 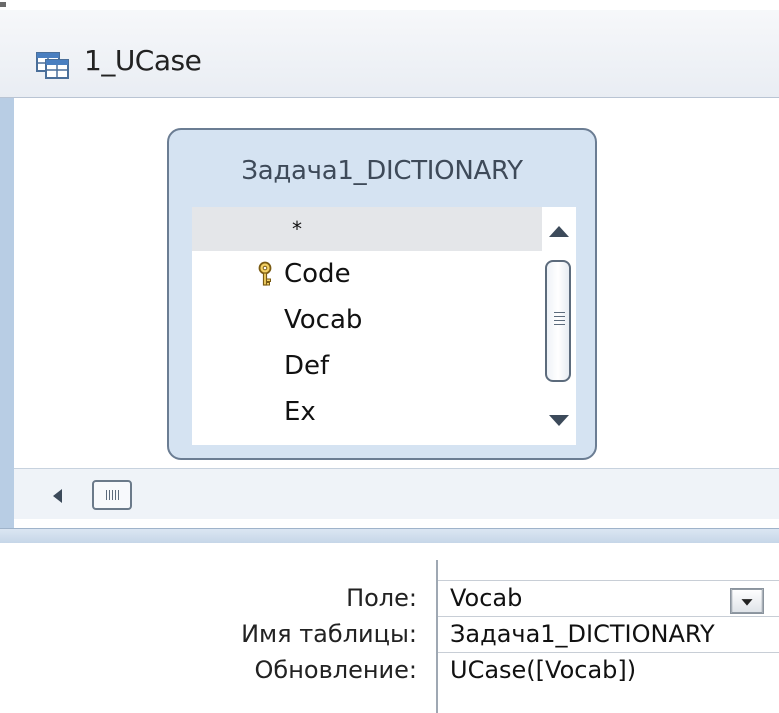 I want to click on pane-splitter, so click(x=389, y=536).